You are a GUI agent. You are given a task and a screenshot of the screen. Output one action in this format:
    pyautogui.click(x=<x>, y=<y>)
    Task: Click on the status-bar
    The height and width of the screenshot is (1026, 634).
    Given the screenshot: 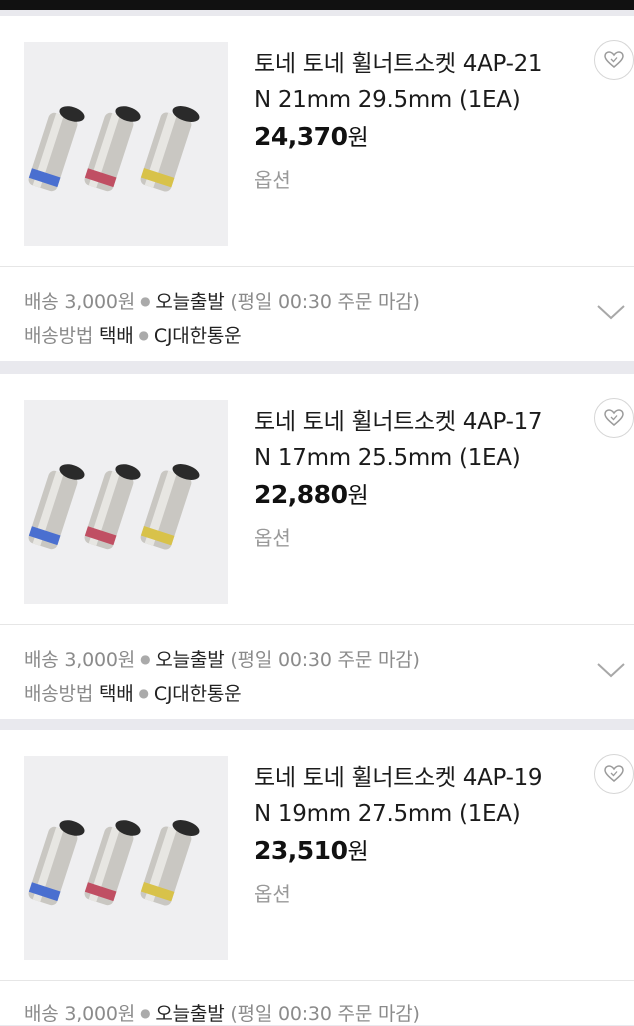 What is the action you would take?
    pyautogui.click(x=317, y=5)
    